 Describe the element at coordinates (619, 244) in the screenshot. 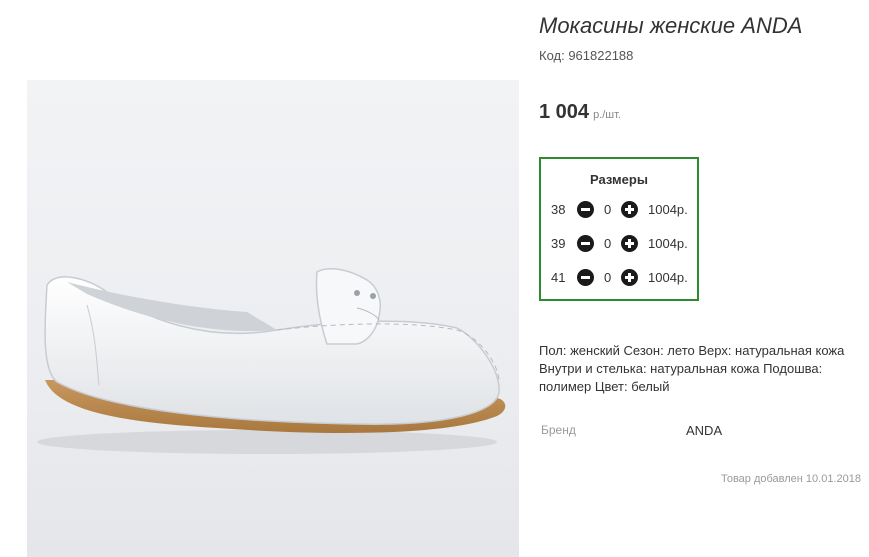

I see `size-row: 39 0 1004р.` at that location.